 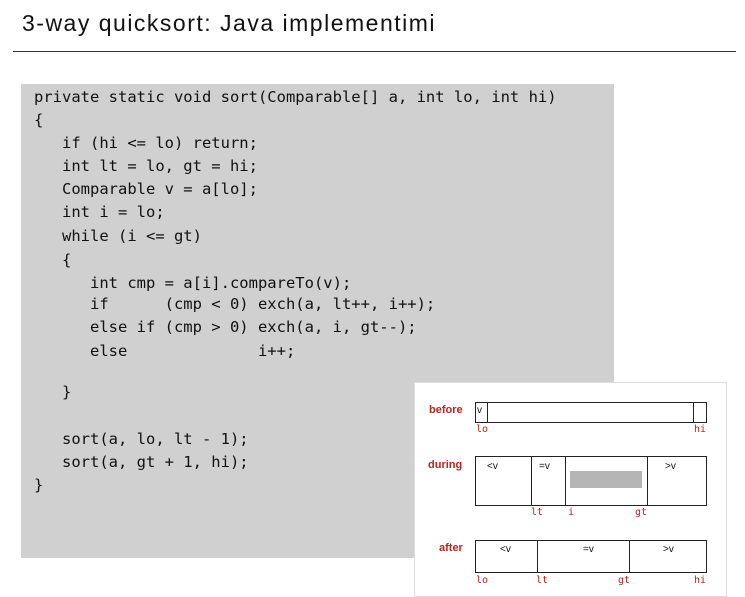 What do you see at coordinates (487, 412) in the screenshot?
I see `before-divider-v` at bounding box center [487, 412].